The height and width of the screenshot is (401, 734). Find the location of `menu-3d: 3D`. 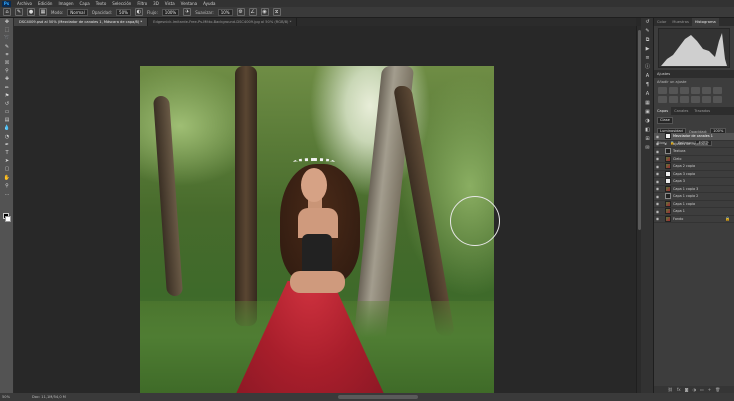

menu-3d: 3D is located at coordinates (156, 3).